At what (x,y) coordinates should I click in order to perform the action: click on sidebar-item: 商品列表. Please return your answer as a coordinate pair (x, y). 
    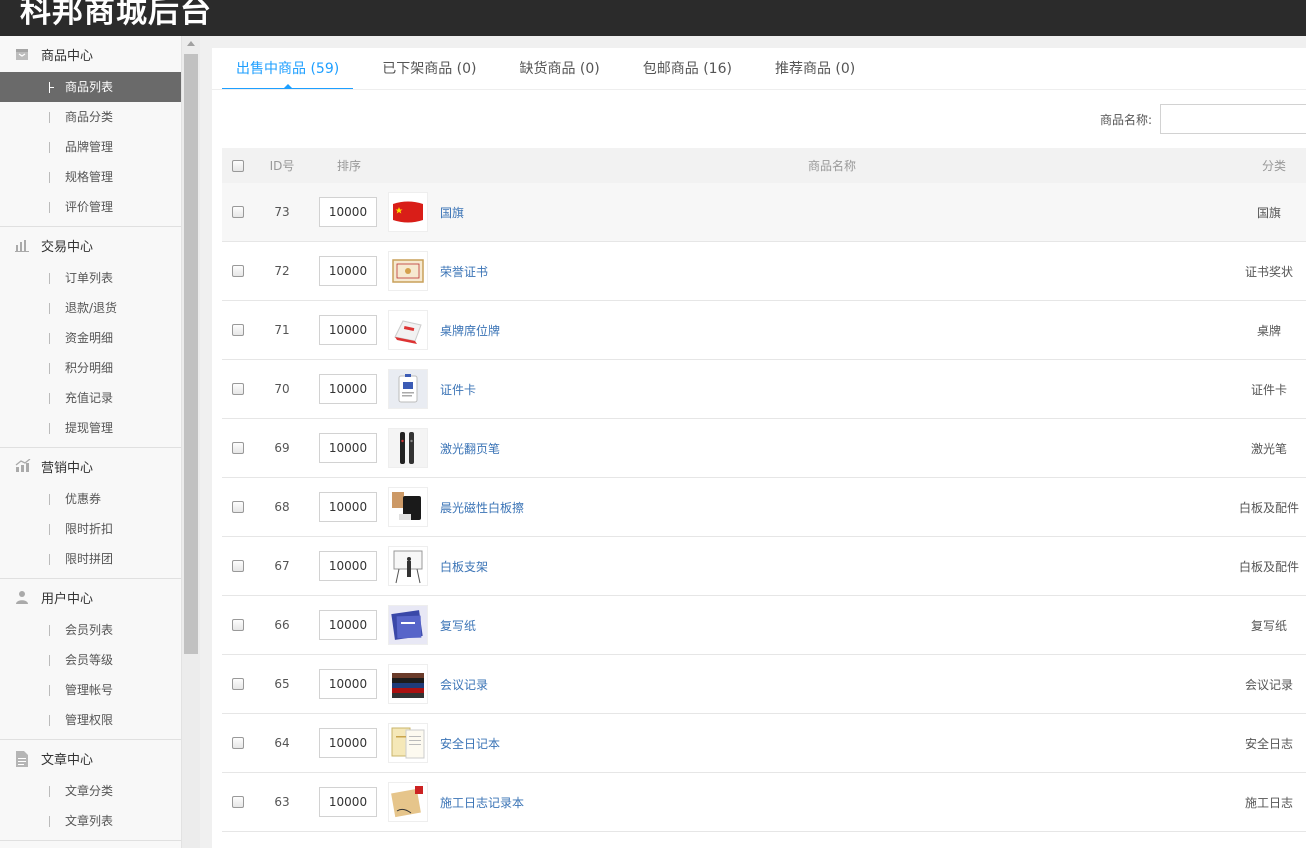
    Looking at the image, I should click on (90, 87).